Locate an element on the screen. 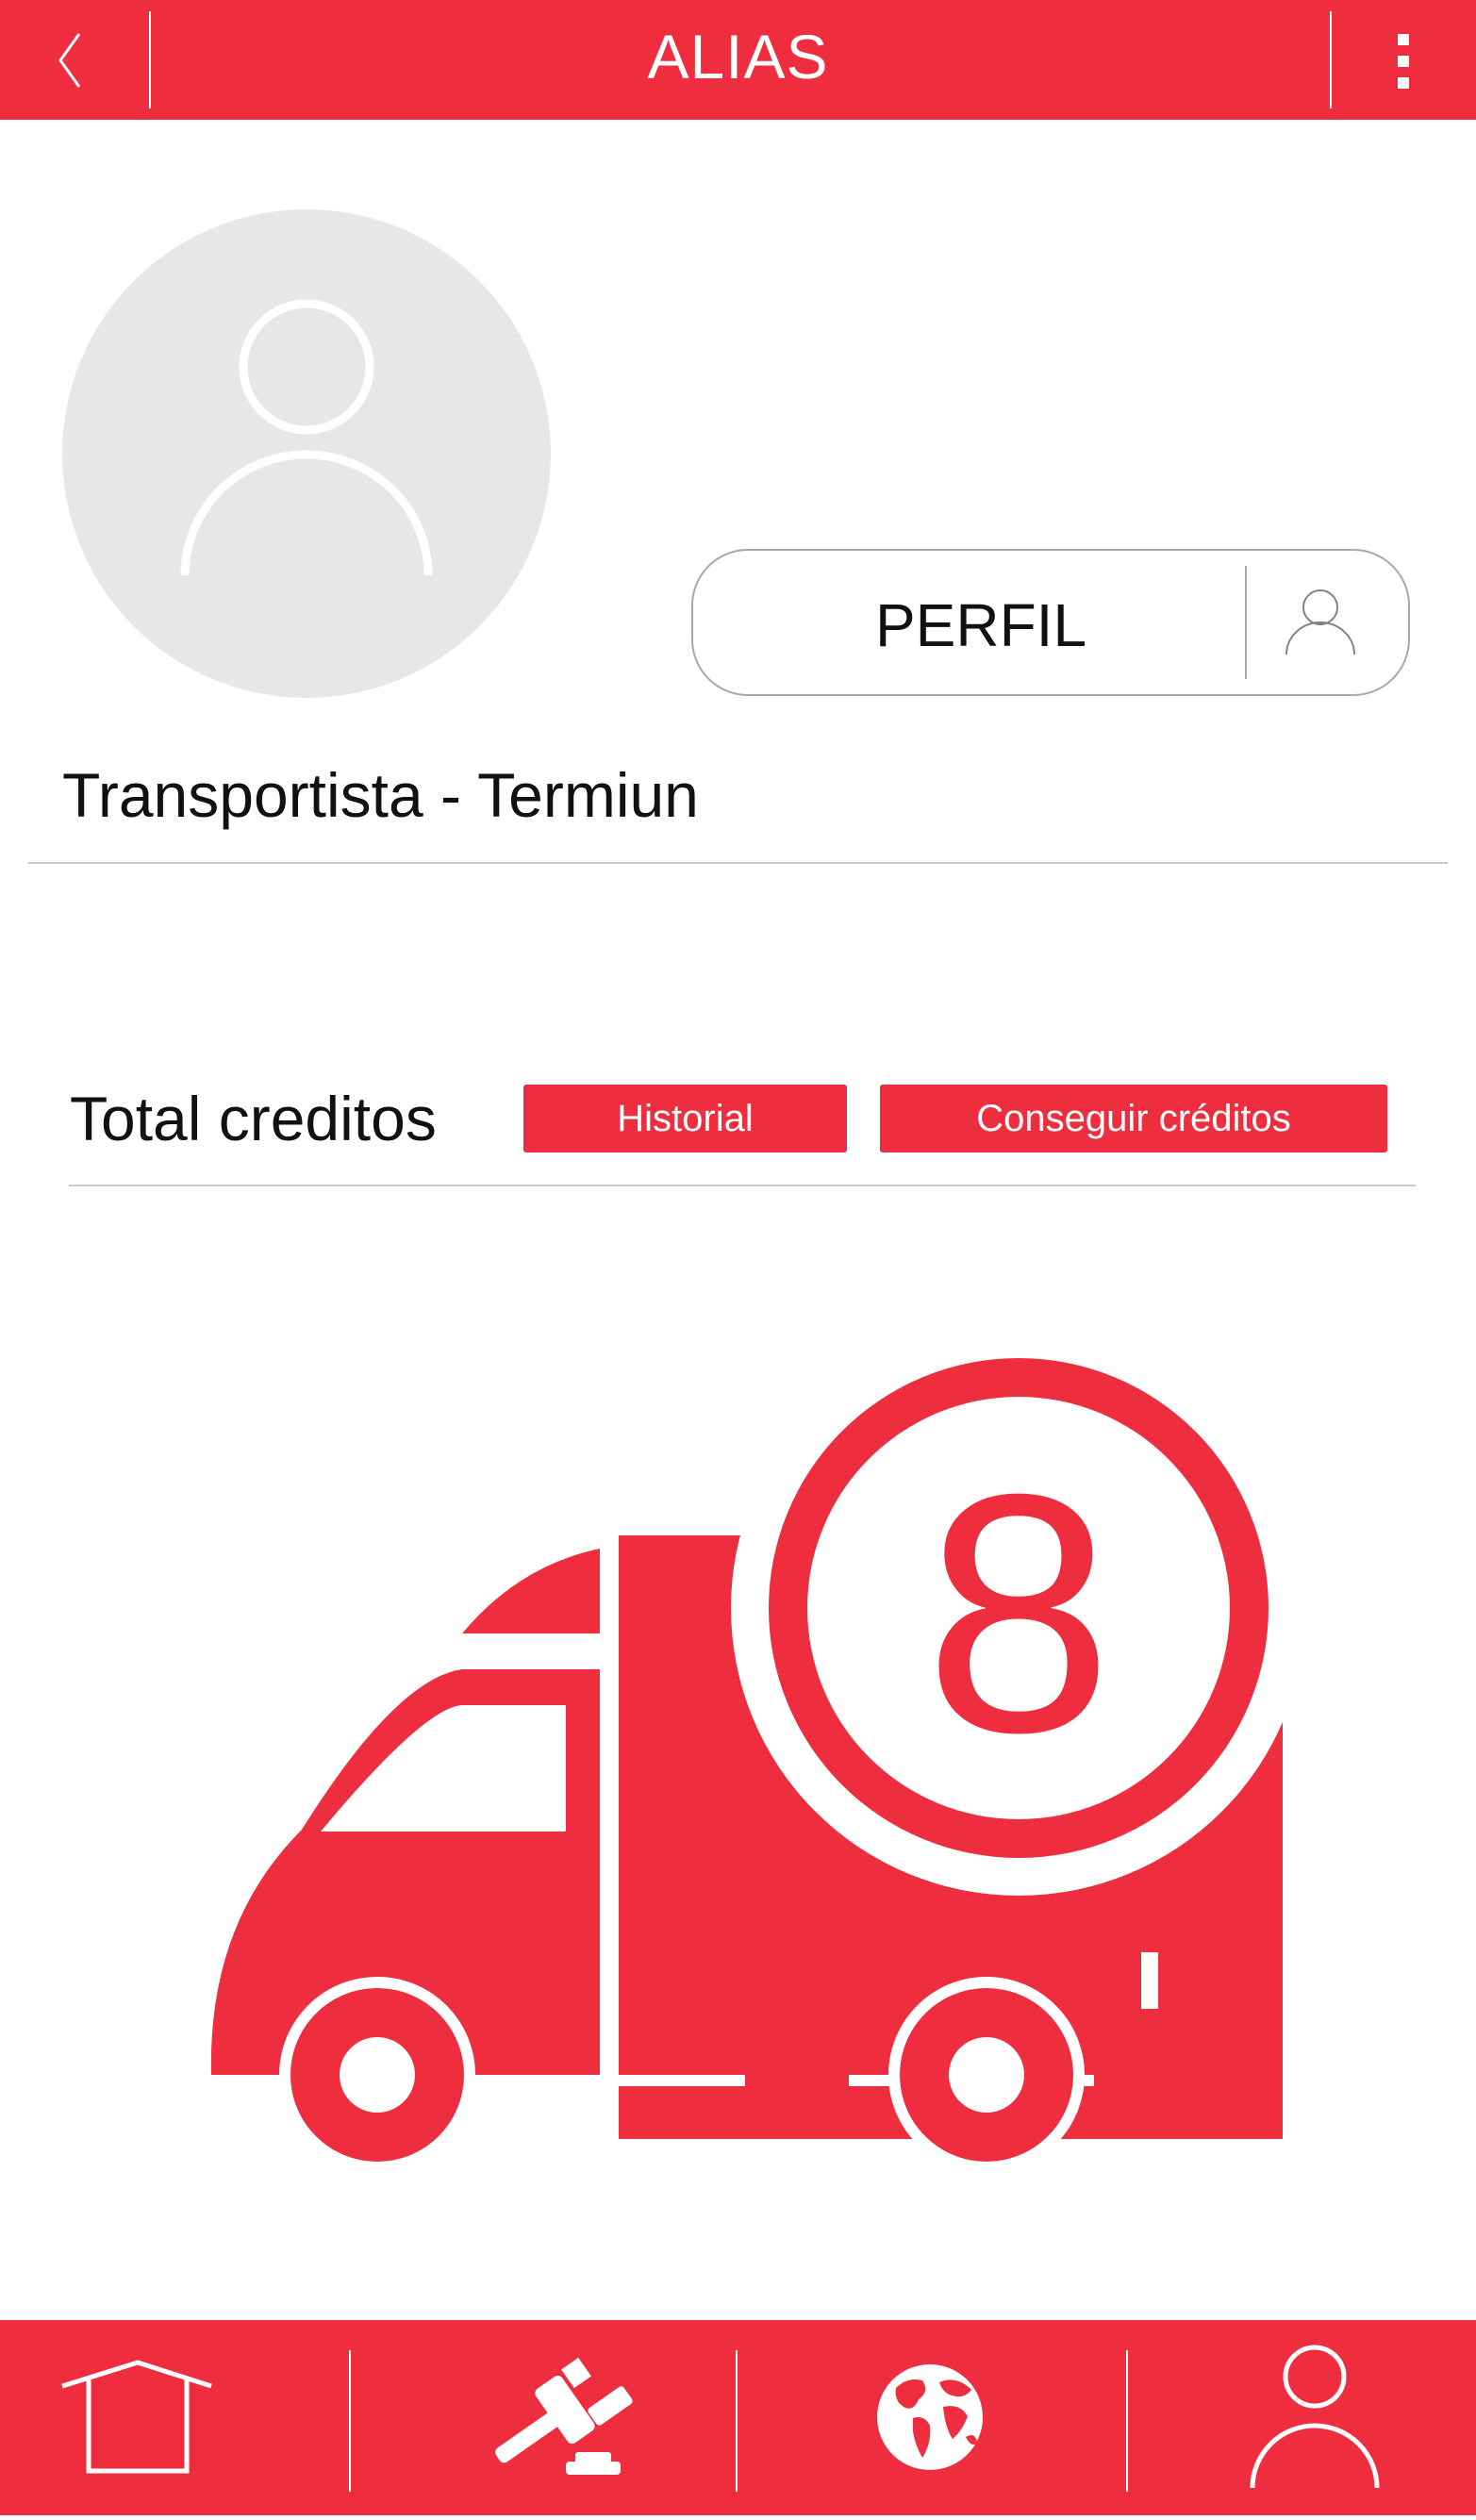 The height and width of the screenshot is (2520, 1476). nav-world is located at coordinates (932, 2417).